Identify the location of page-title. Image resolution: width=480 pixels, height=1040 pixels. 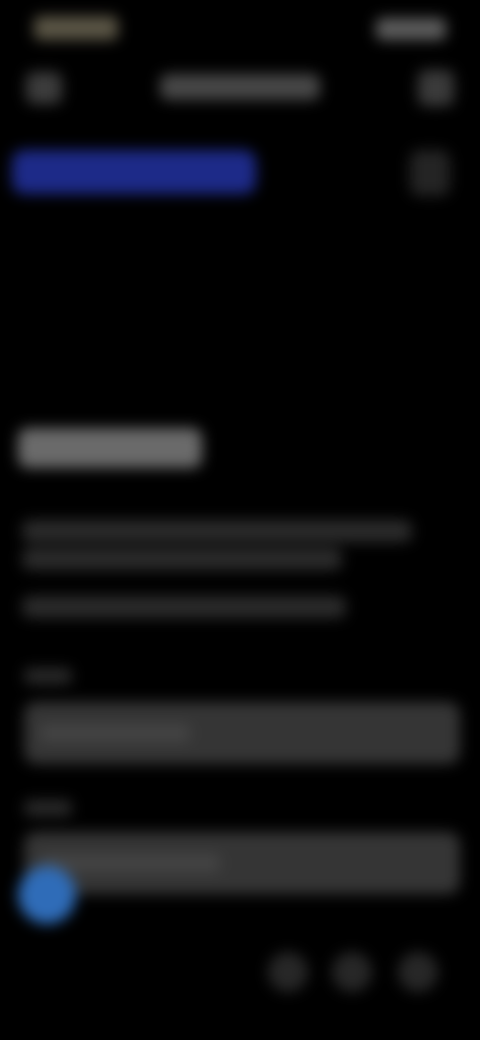
(240, 87).